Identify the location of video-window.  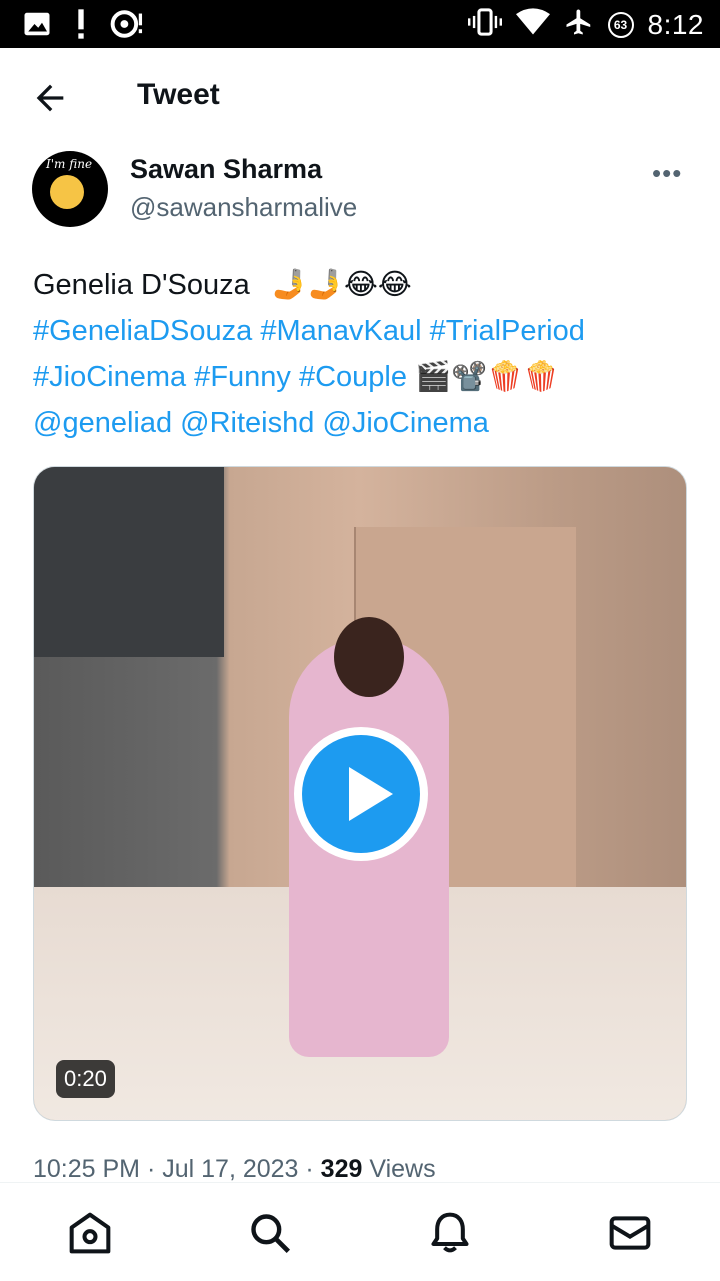
(129, 562).